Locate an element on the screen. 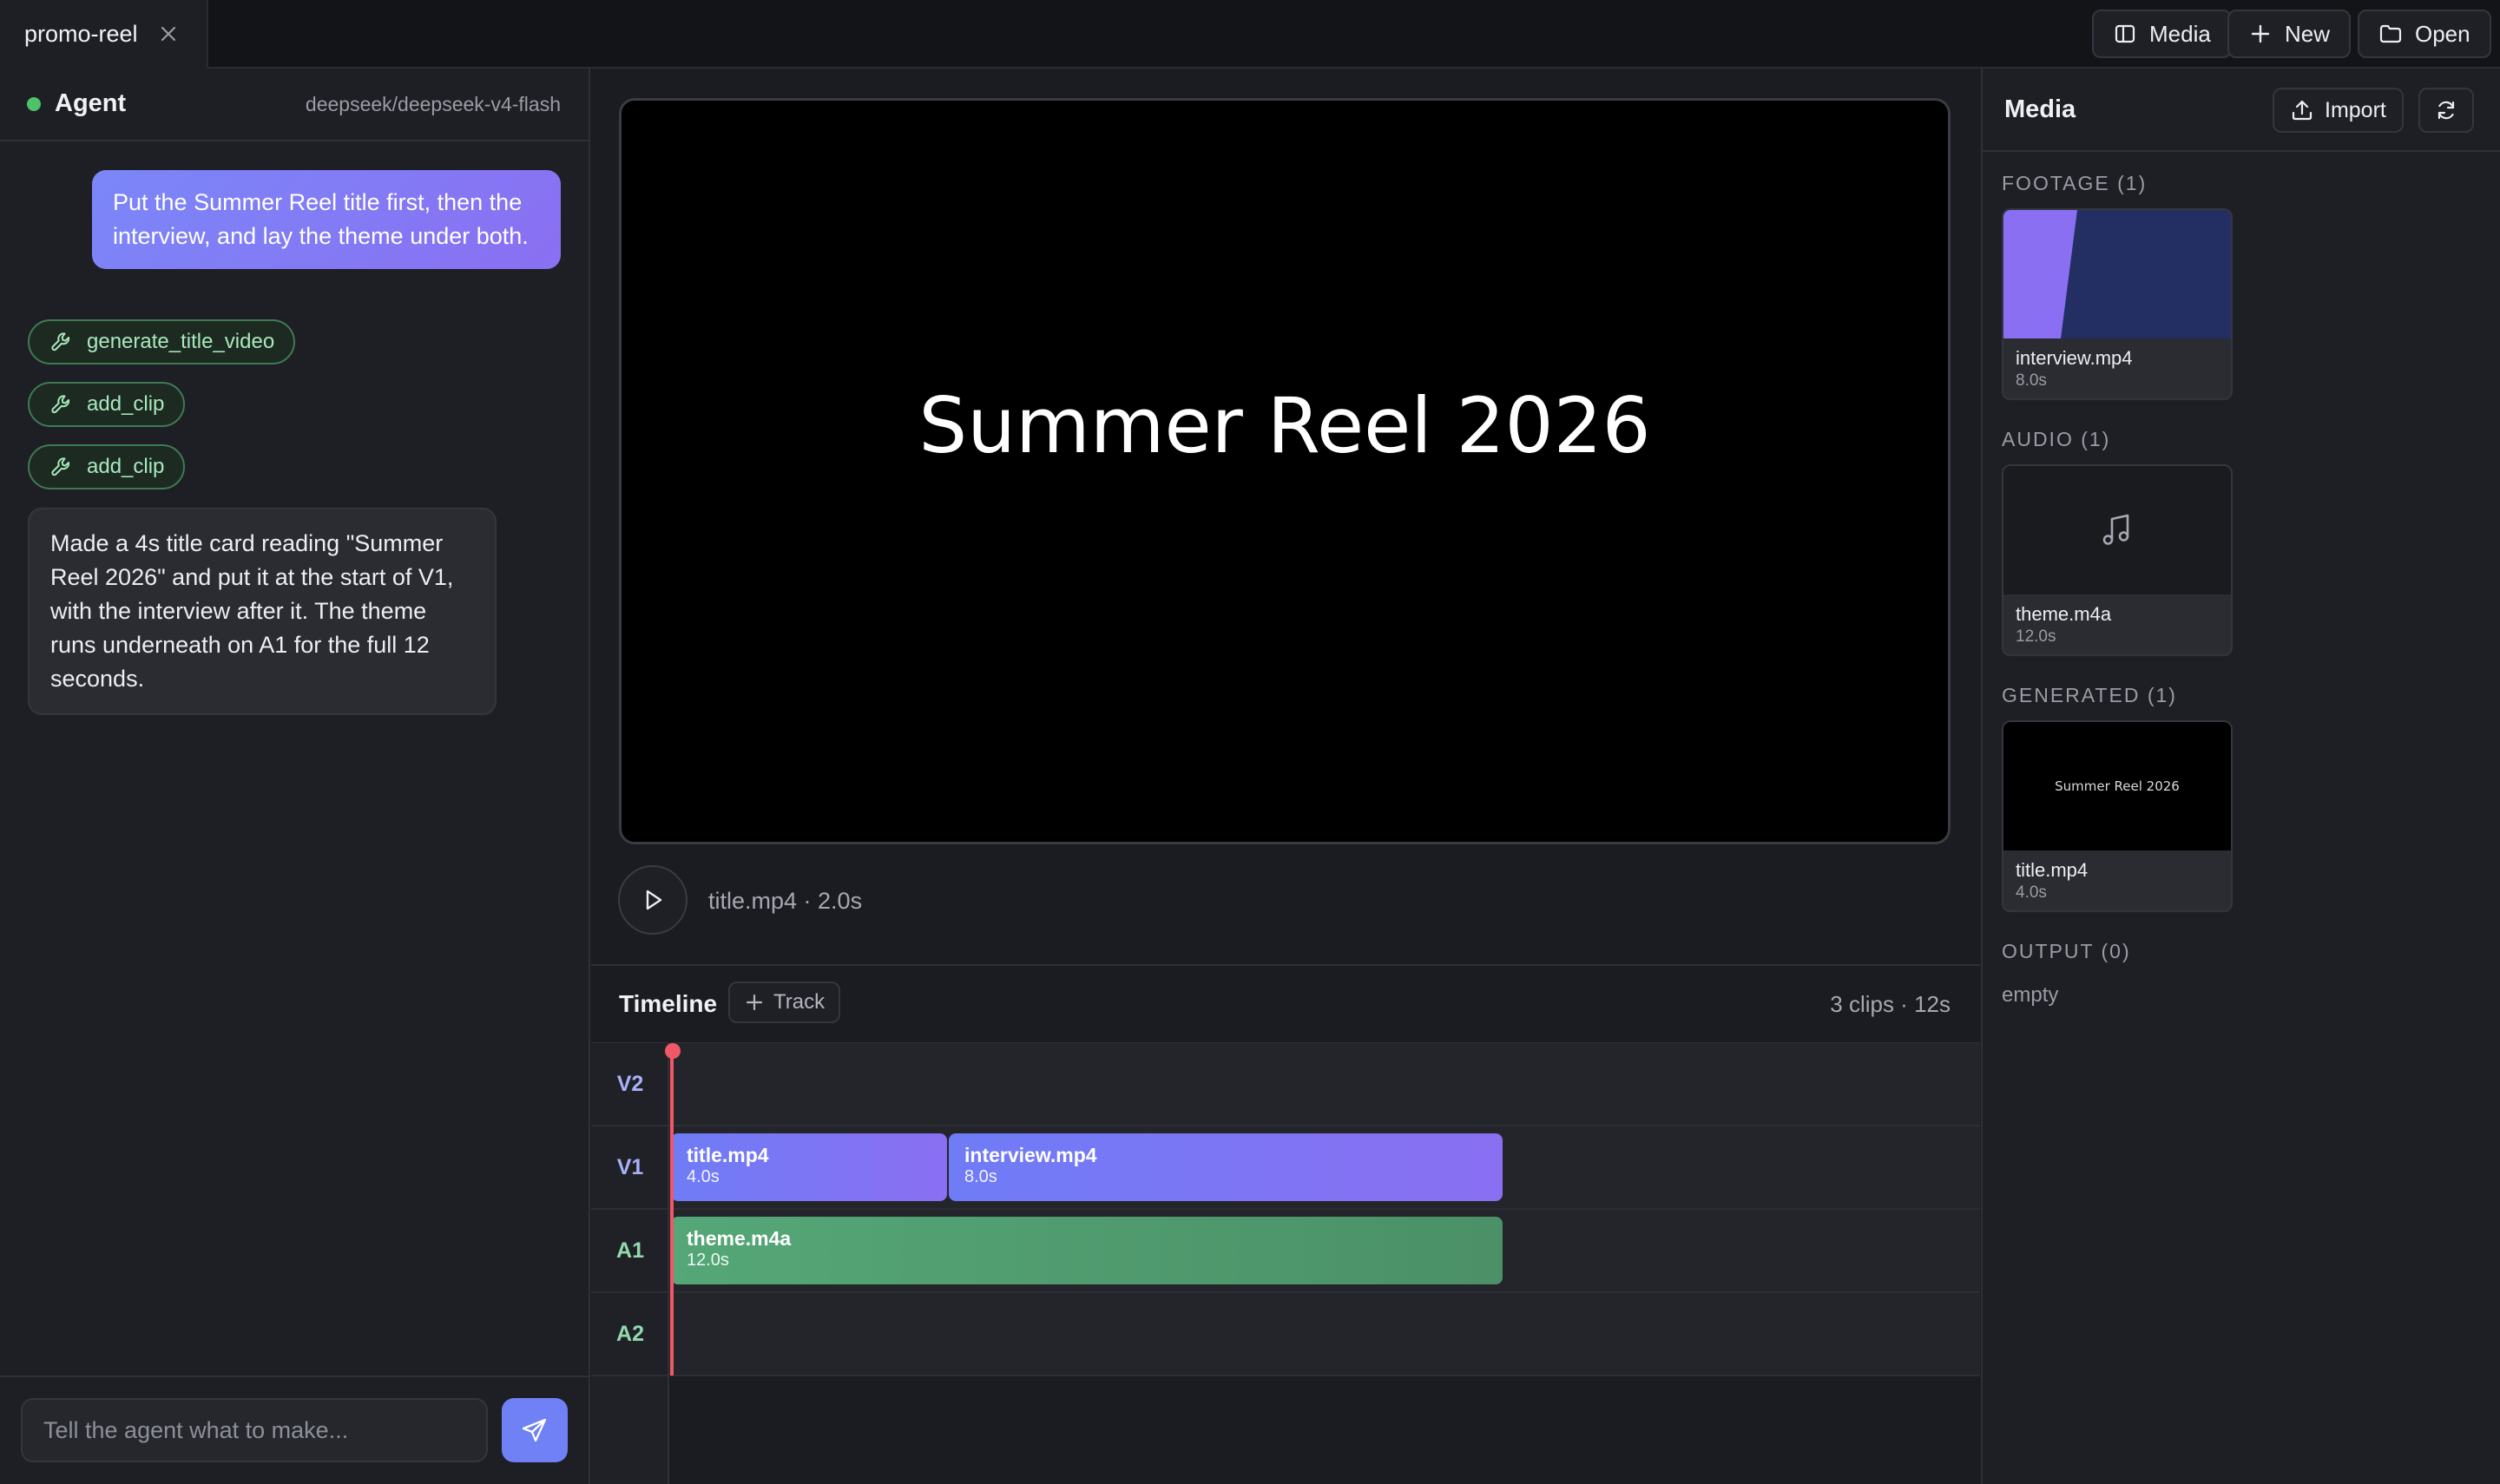  lane-a2: A2 is located at coordinates (1285, 1334).